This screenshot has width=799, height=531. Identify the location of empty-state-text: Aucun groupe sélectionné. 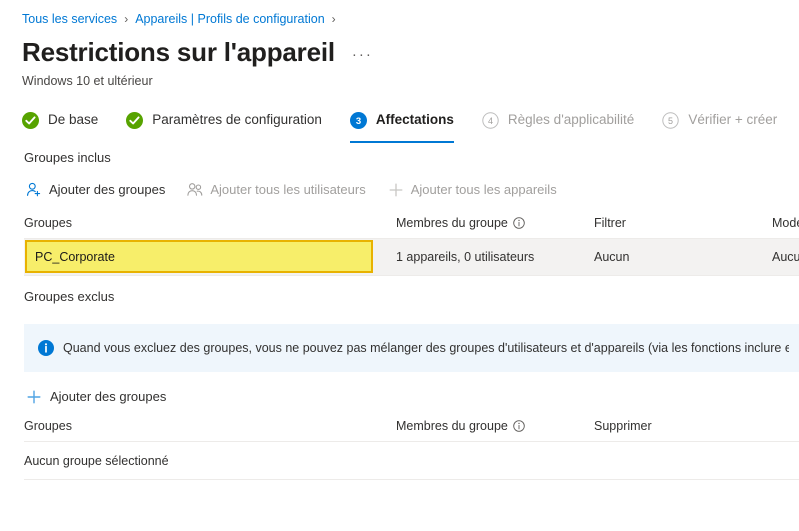
(96, 460).